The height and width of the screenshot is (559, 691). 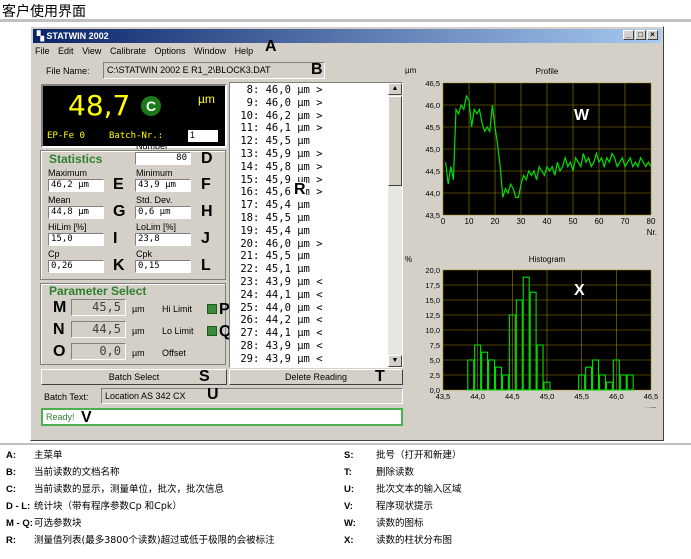 What do you see at coordinates (163, 266) in the screenshot?
I see `cpk-value: 0,15` at bounding box center [163, 266].